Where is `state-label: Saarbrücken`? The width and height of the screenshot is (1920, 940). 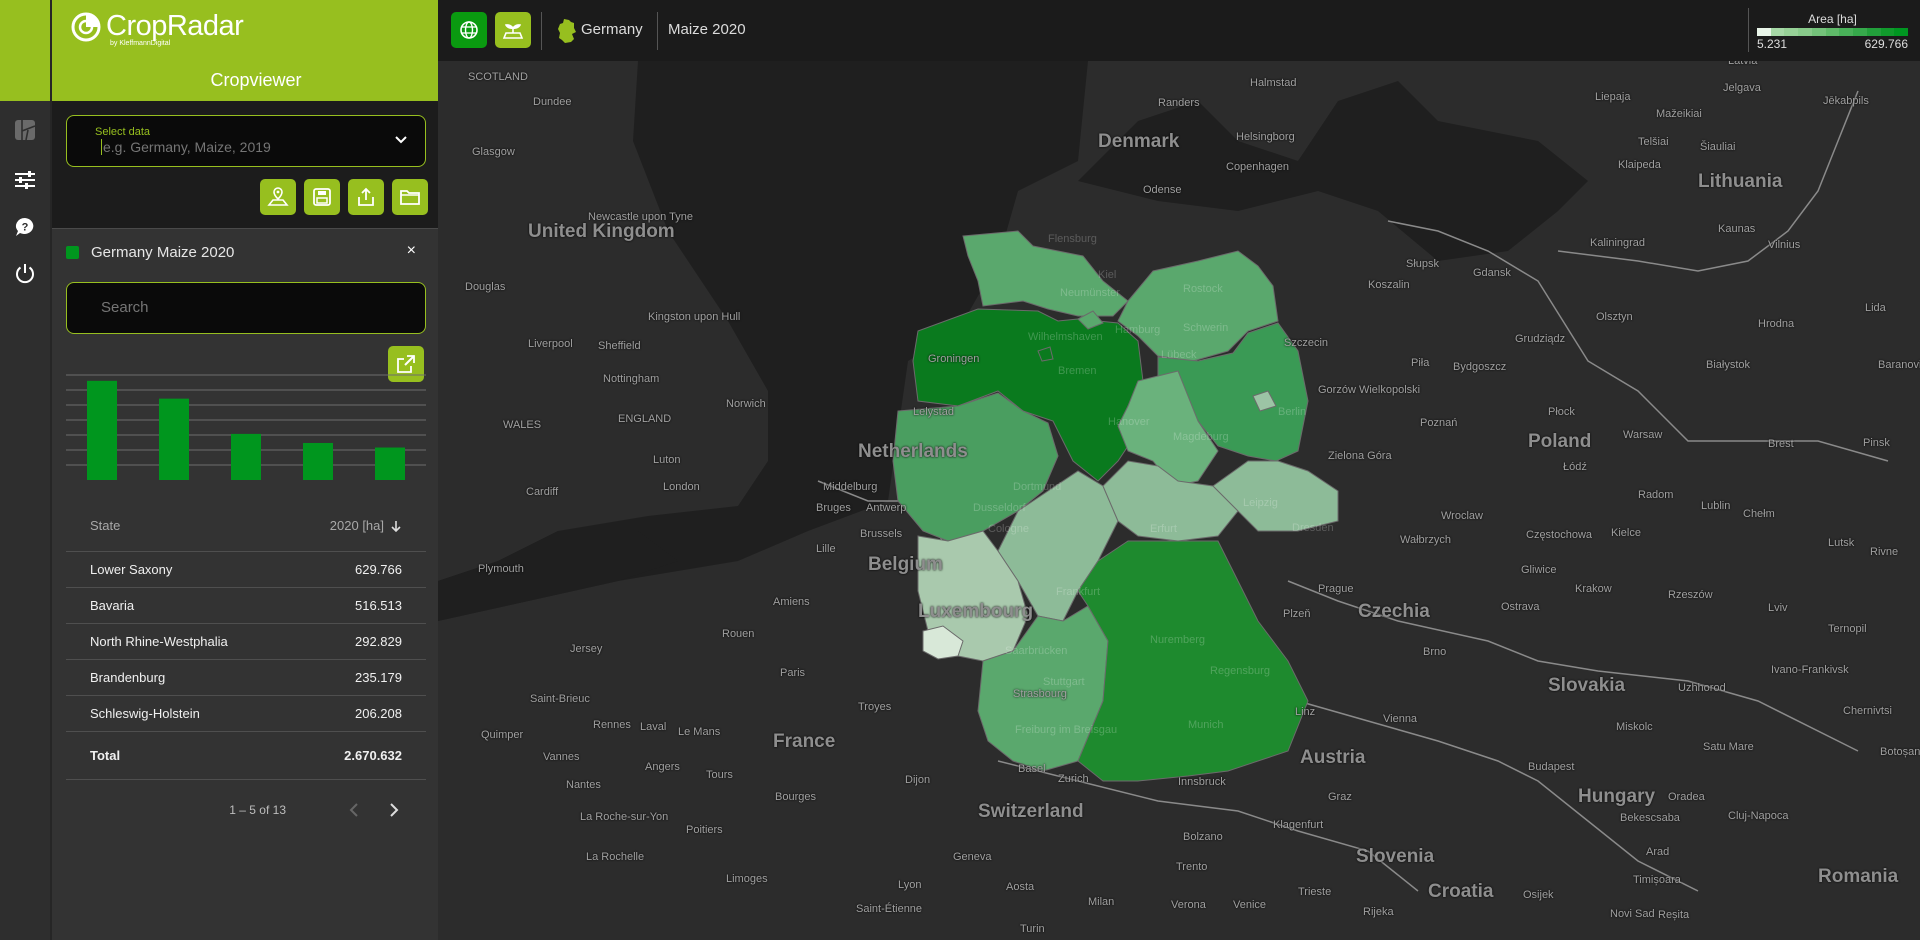 state-label: Saarbrücken is located at coordinates (1036, 651).